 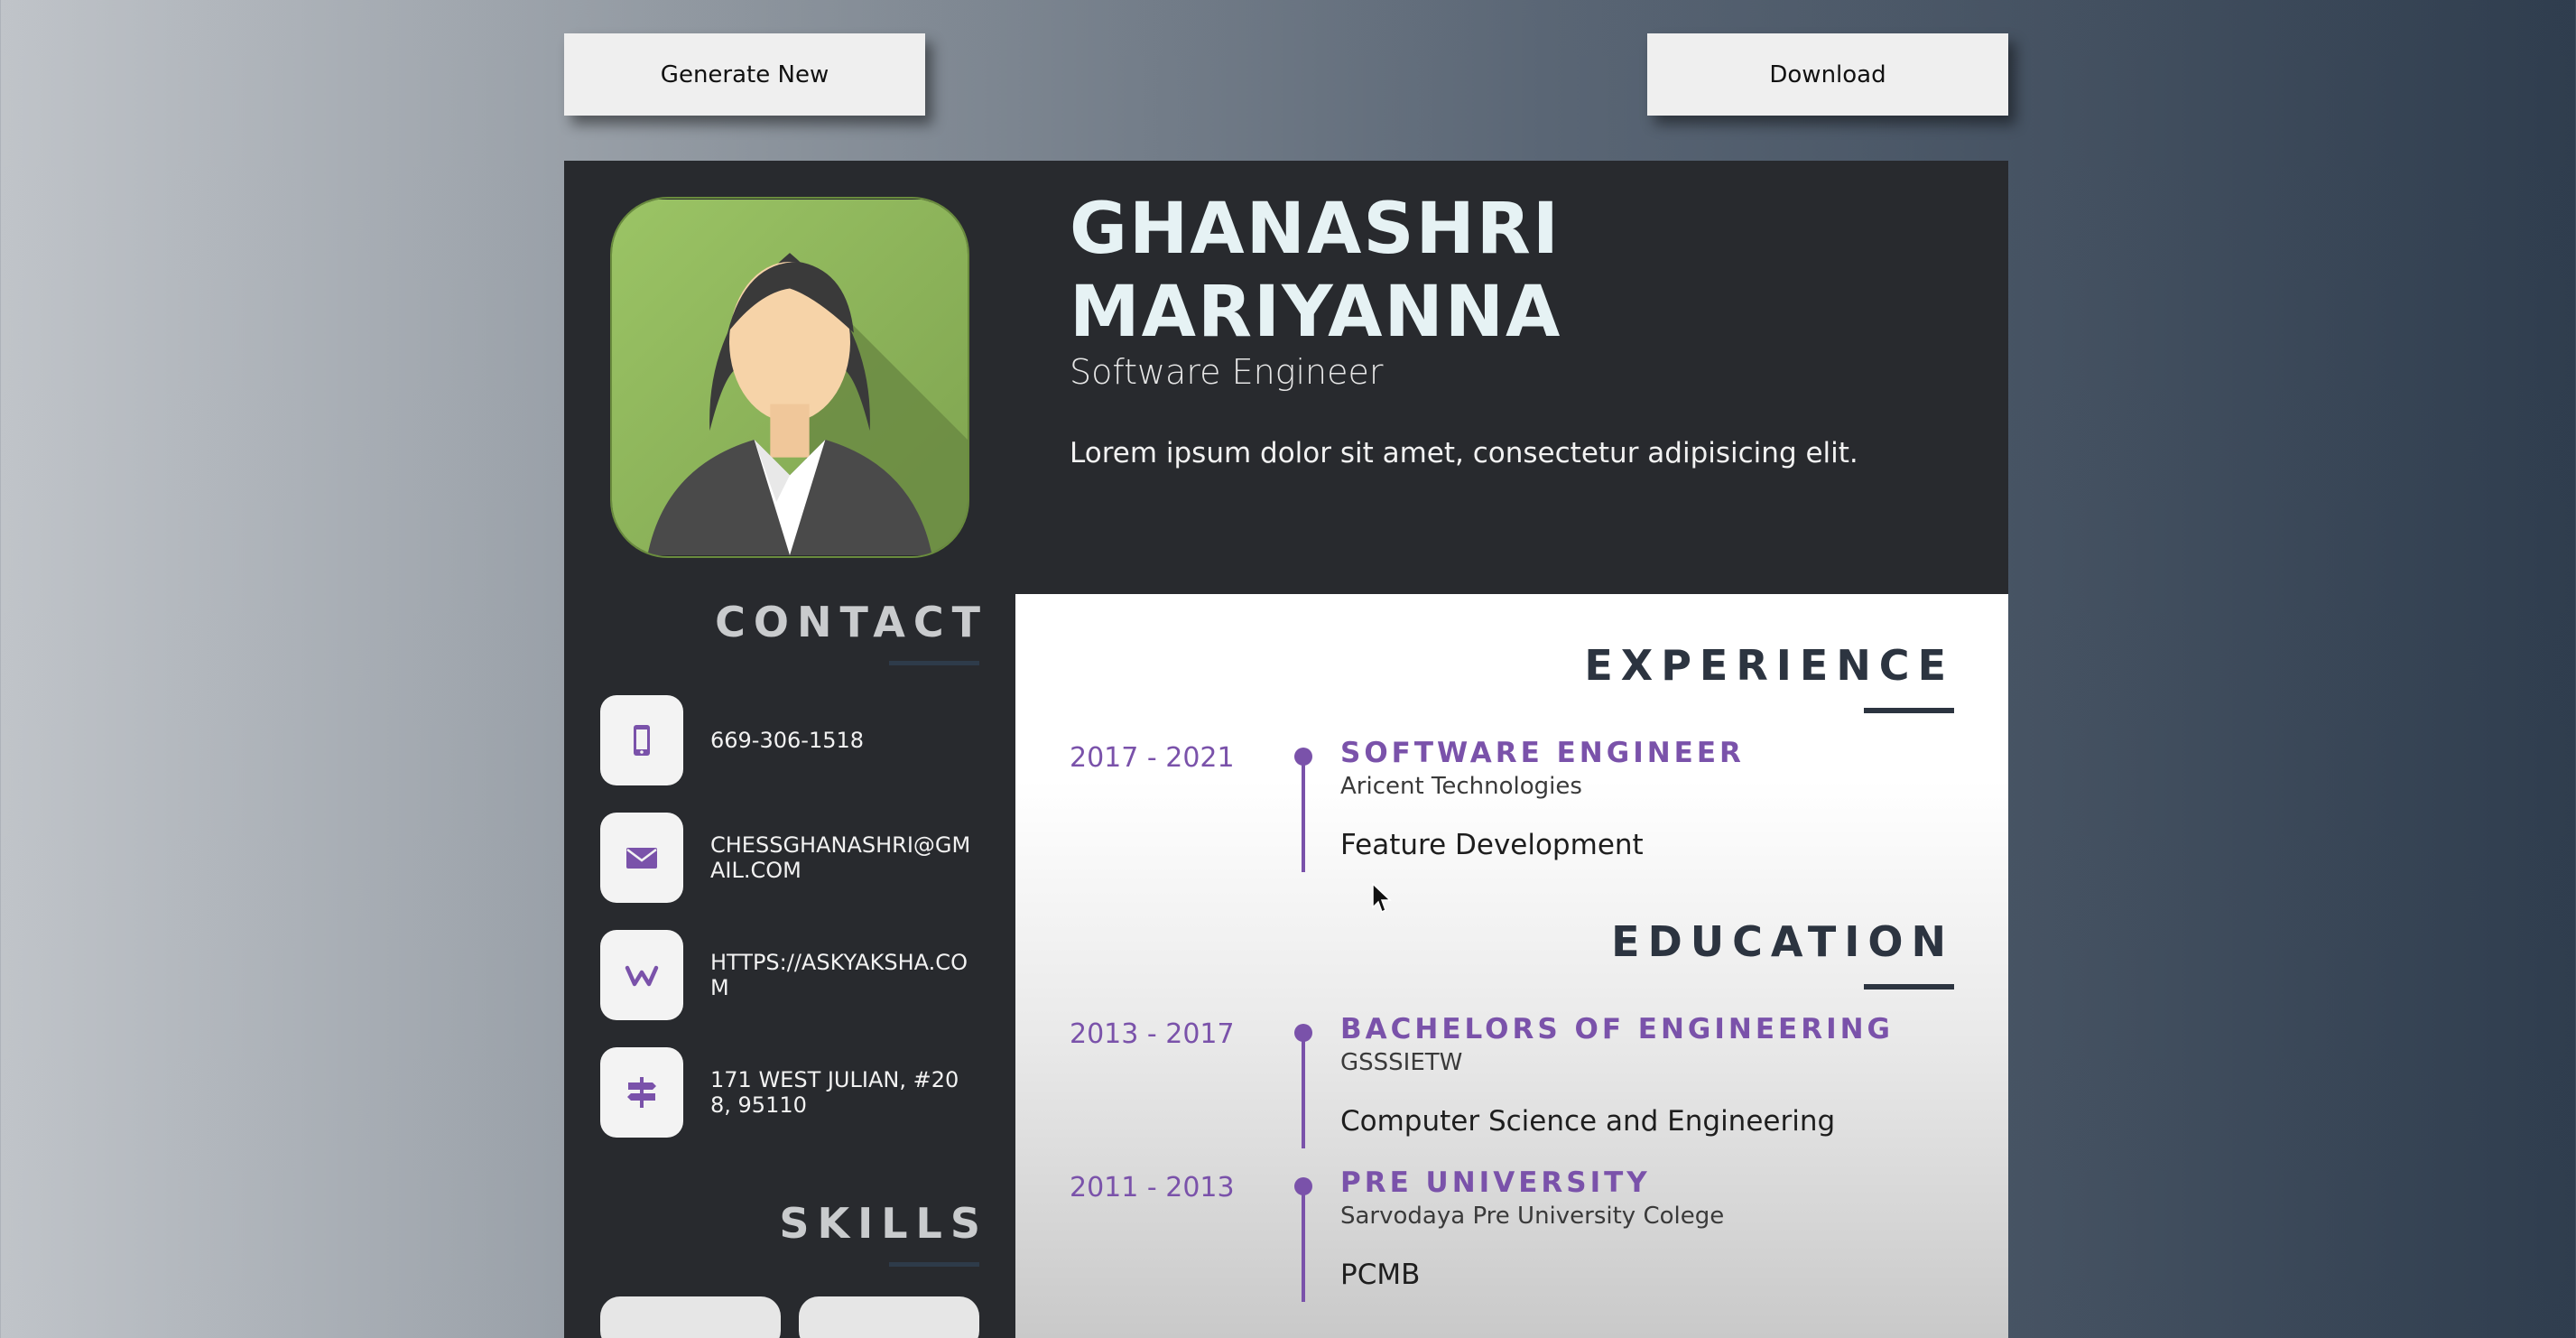 What do you see at coordinates (934, 663) in the screenshot?
I see `contact-heading-rule` at bounding box center [934, 663].